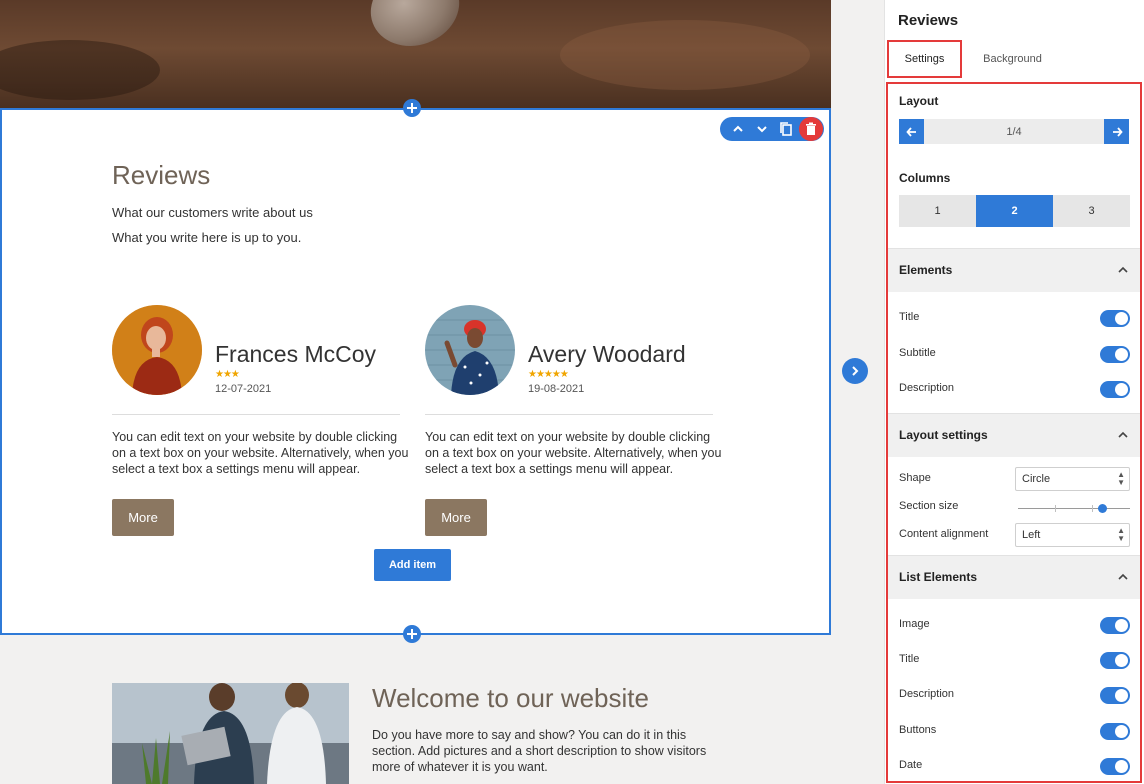 The image size is (1144, 784). Describe the element at coordinates (412, 565) in the screenshot. I see `add-item-button: Add item` at that location.